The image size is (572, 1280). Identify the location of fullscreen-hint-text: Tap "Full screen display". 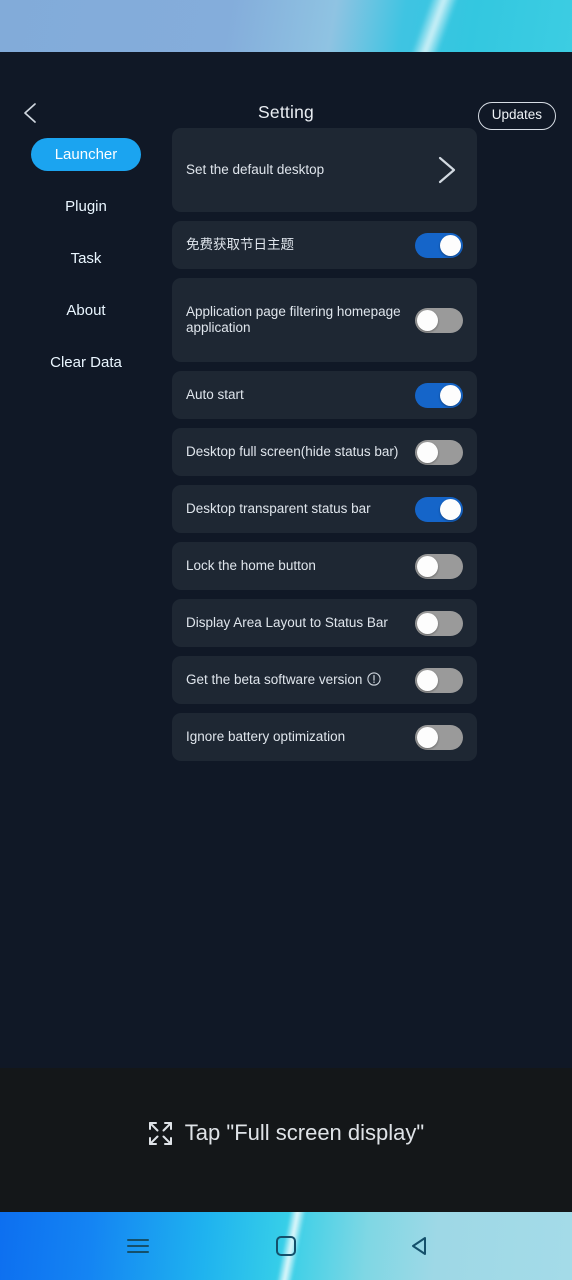
(304, 1132).